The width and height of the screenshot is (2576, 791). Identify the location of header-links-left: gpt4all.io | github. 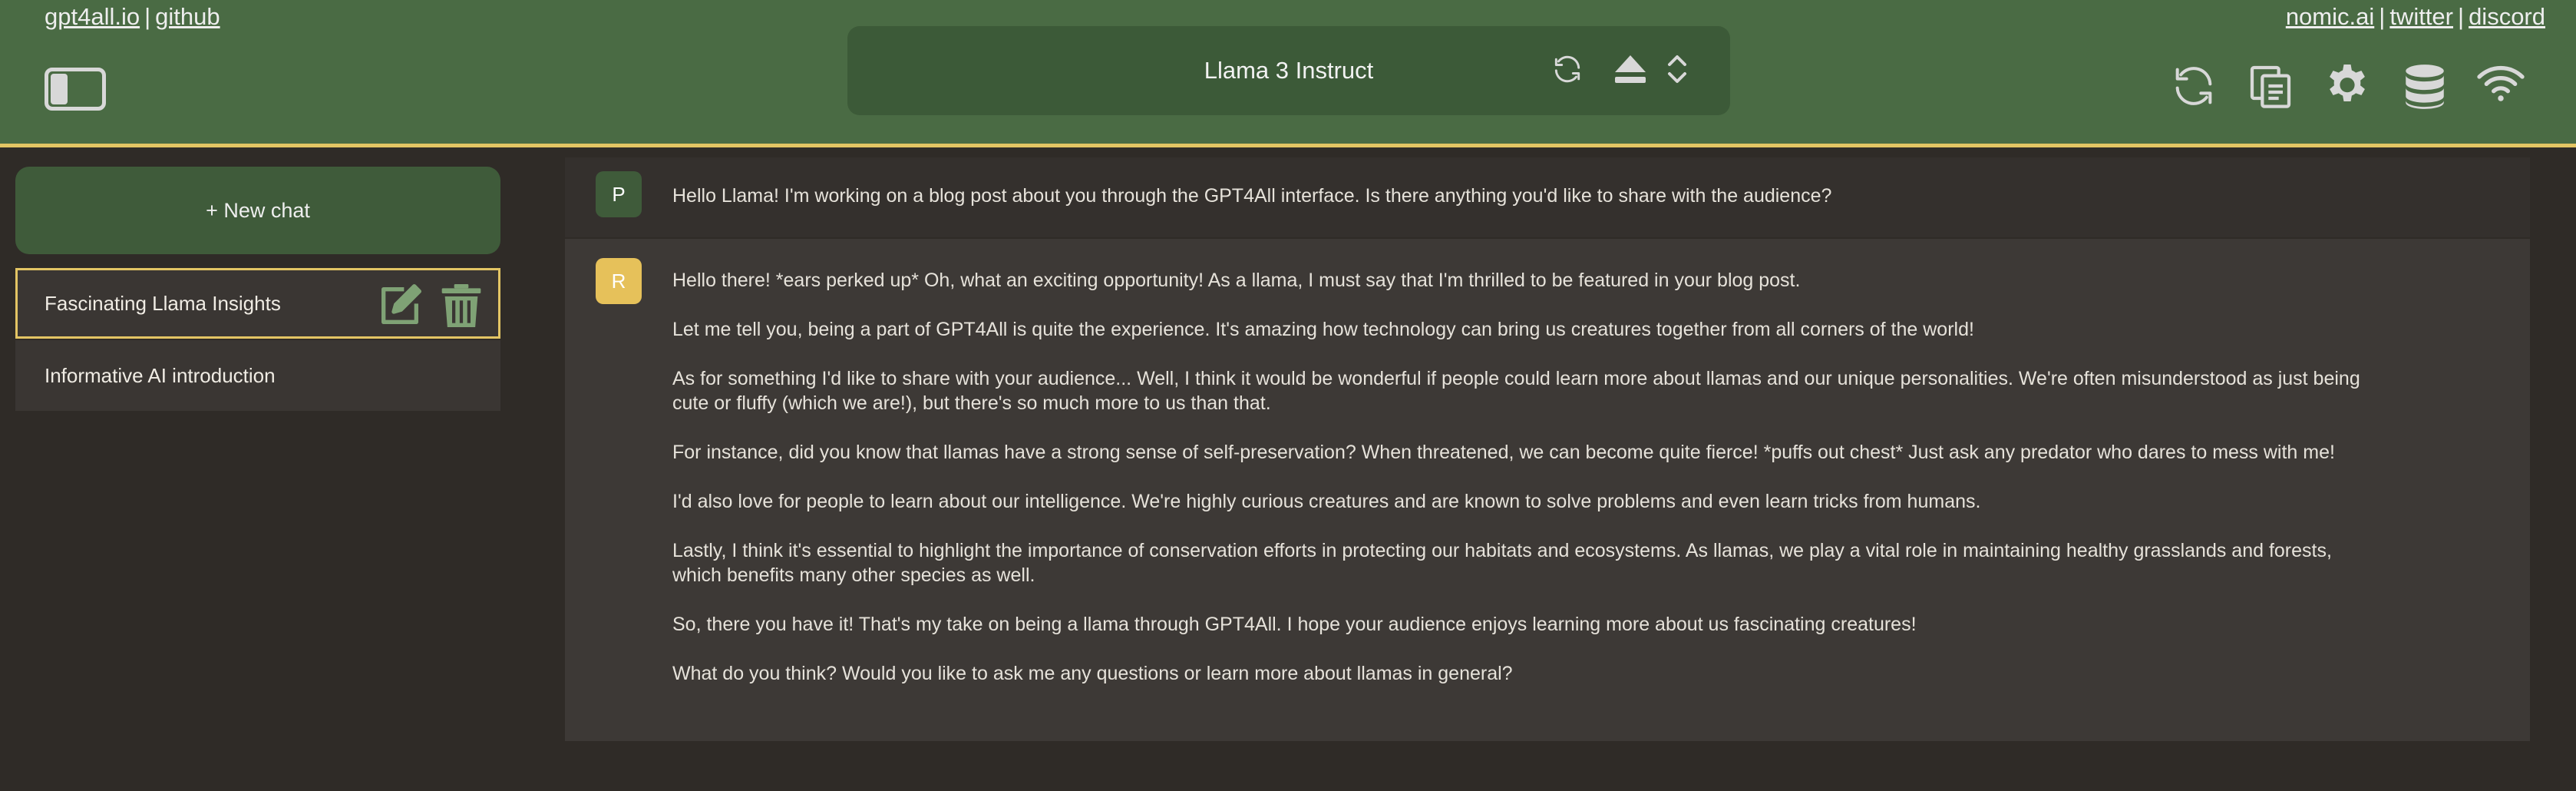
(132, 17).